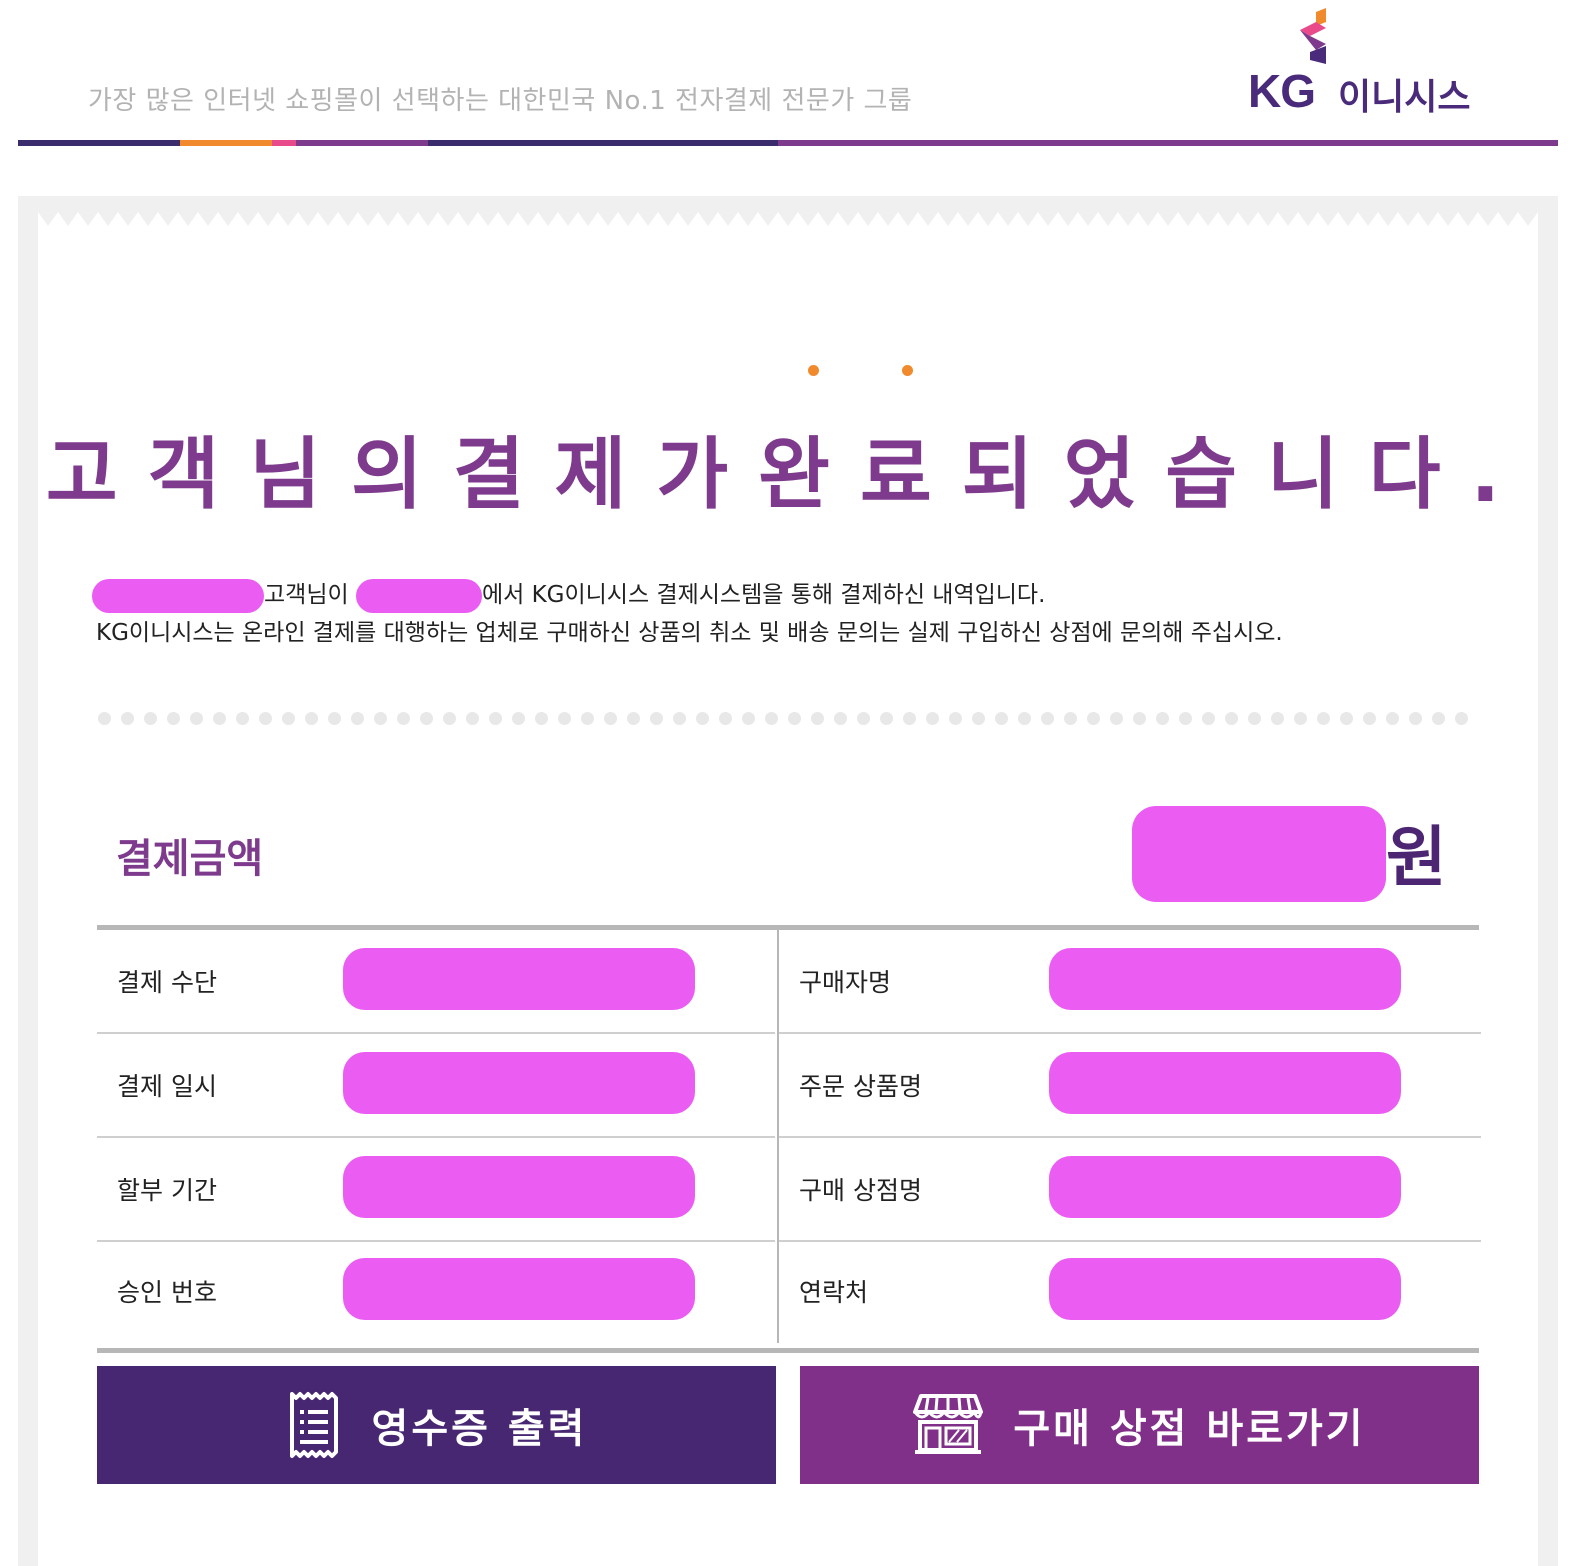 The image size is (1588, 1566). Describe the element at coordinates (788, 143) in the screenshot. I see `header-color-stripe` at that location.